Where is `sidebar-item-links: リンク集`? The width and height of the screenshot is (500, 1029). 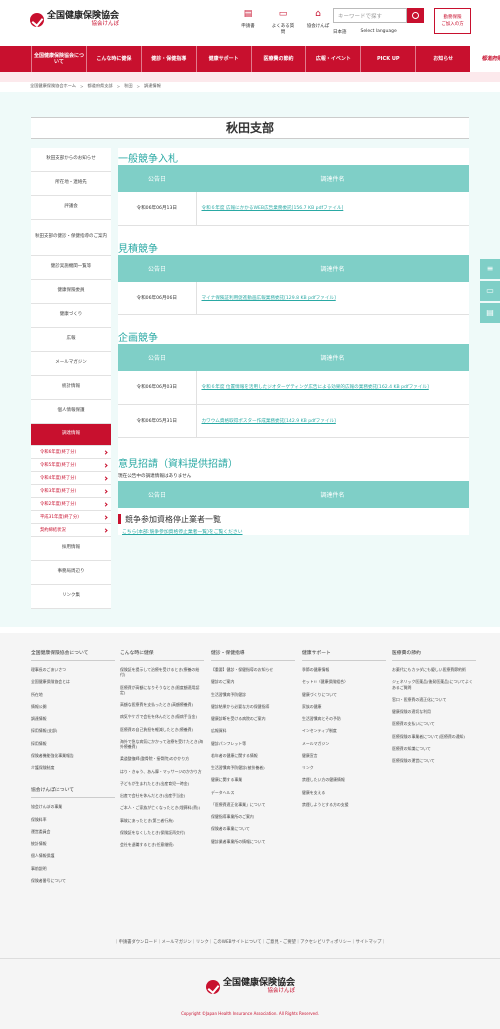
sidebar-item-links: リンク集 is located at coordinates (71, 597).